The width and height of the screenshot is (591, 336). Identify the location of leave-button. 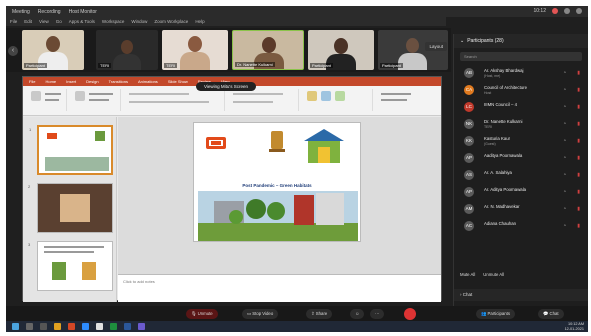
(410, 314).